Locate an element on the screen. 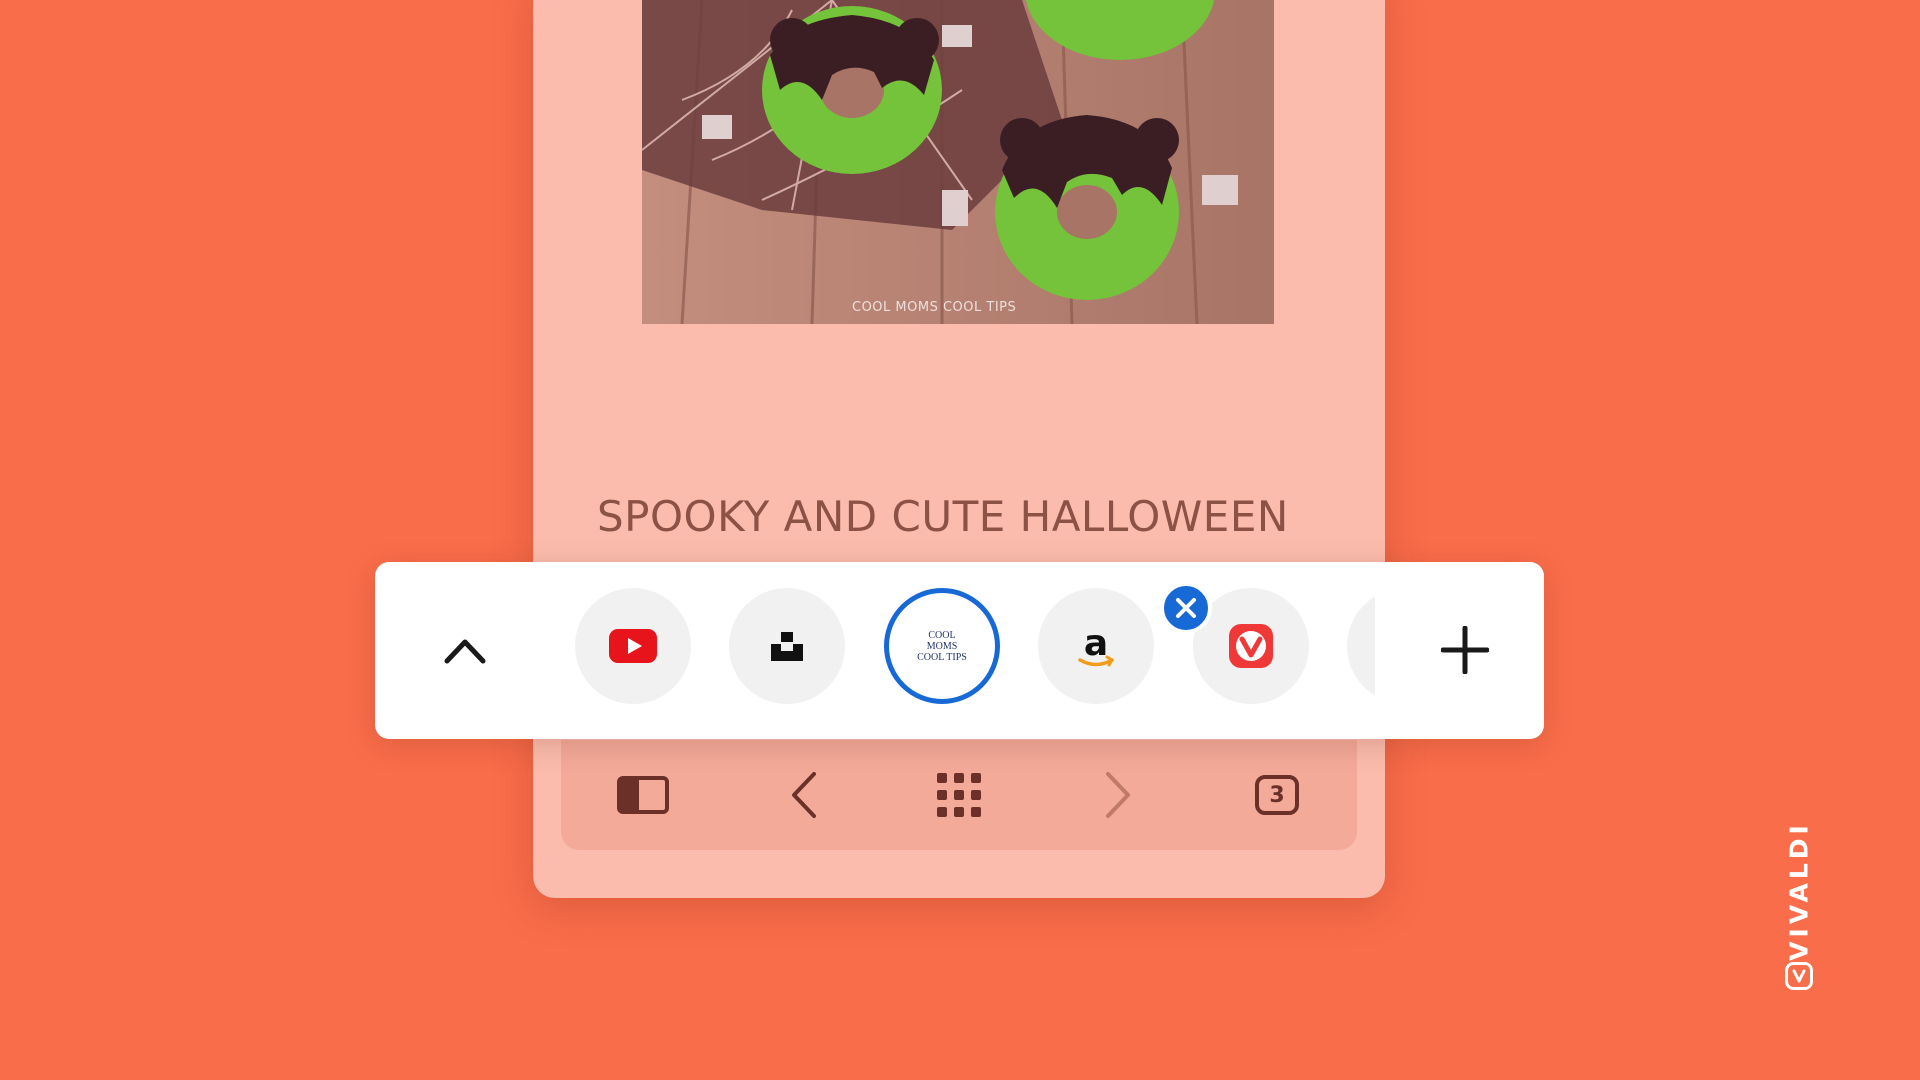  article-photo: COOL MOMS COOL TIPS is located at coordinates (958, 162).